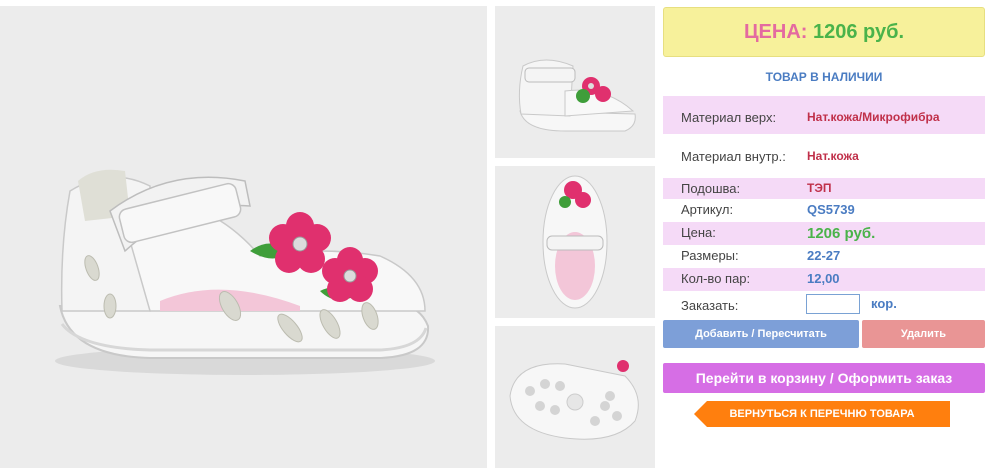  I want to click on spec-label: Кол-во пар:, so click(716, 278).